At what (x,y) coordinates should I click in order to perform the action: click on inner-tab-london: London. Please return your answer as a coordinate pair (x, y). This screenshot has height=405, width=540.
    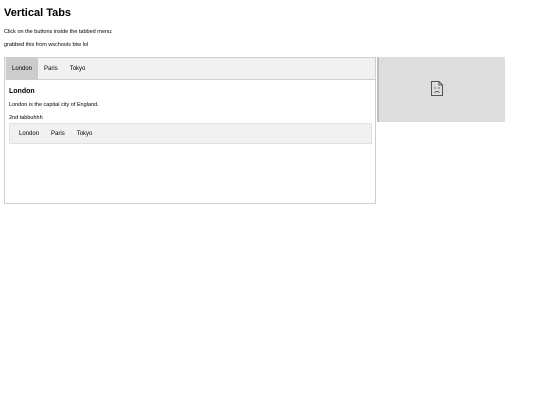
    Looking at the image, I should click on (29, 134).